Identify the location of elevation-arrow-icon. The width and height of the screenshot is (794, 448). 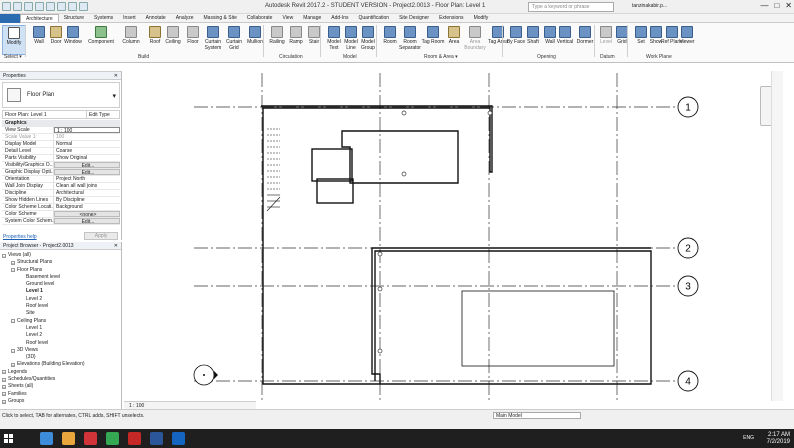
(216, 375).